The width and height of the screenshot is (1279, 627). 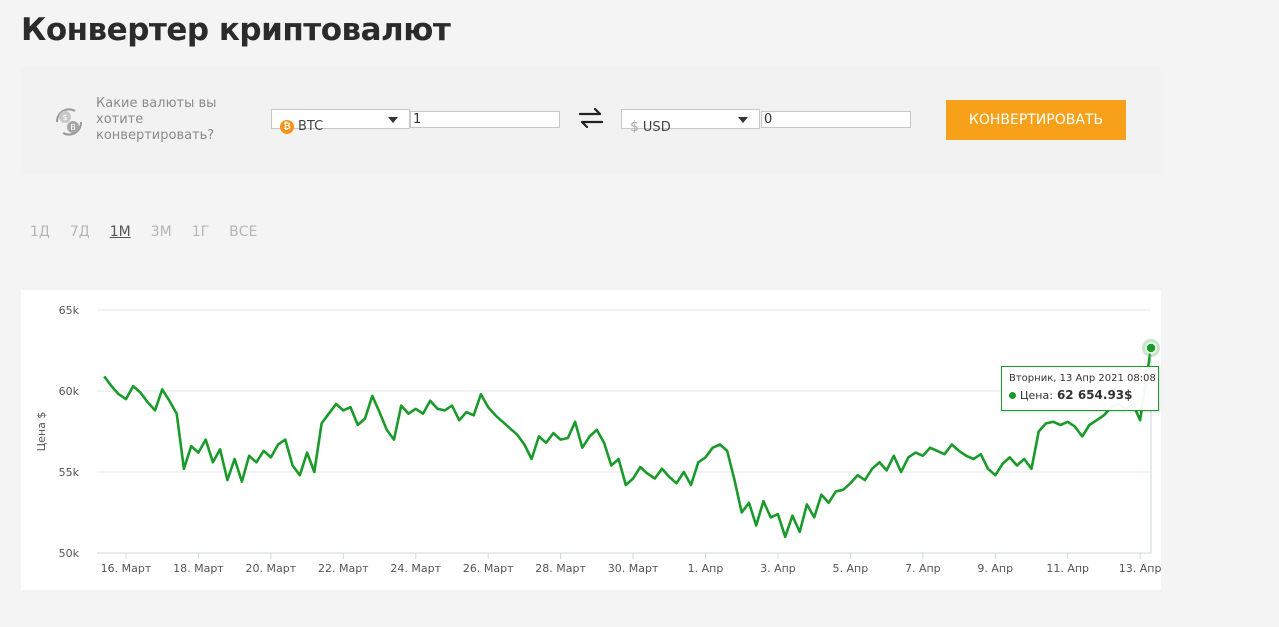 What do you see at coordinates (1036, 395) in the screenshot?
I see `tooltip-label: Цена:` at bounding box center [1036, 395].